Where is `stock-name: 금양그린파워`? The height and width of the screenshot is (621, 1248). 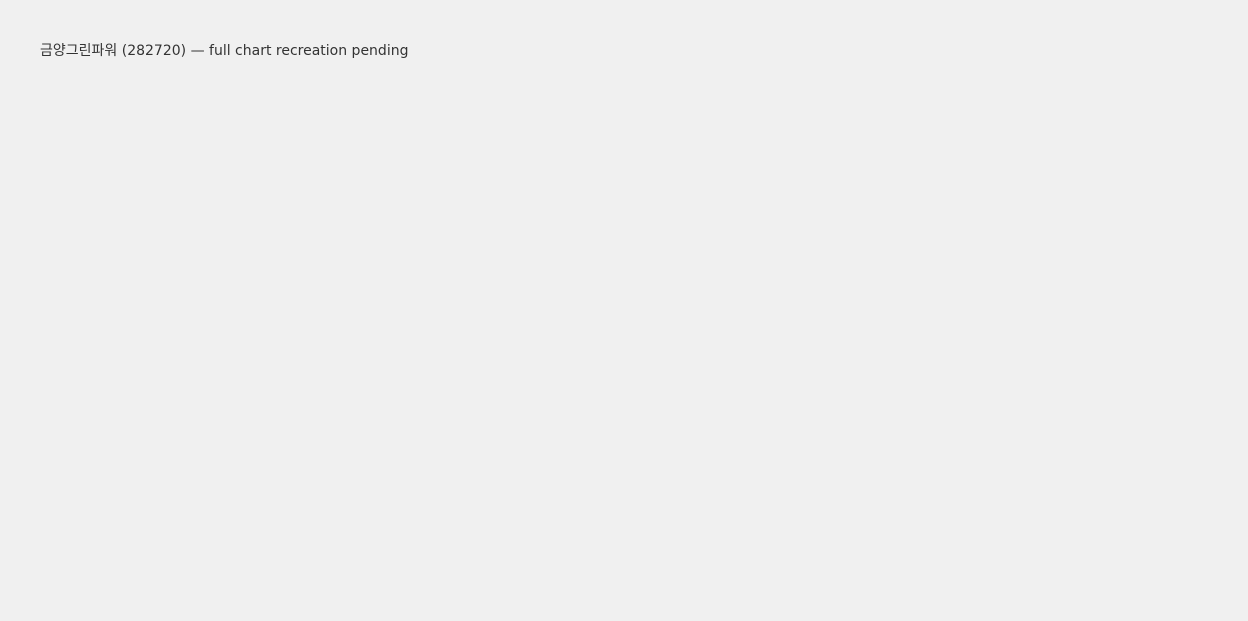 stock-name: 금양그린파워 is located at coordinates (79, 51).